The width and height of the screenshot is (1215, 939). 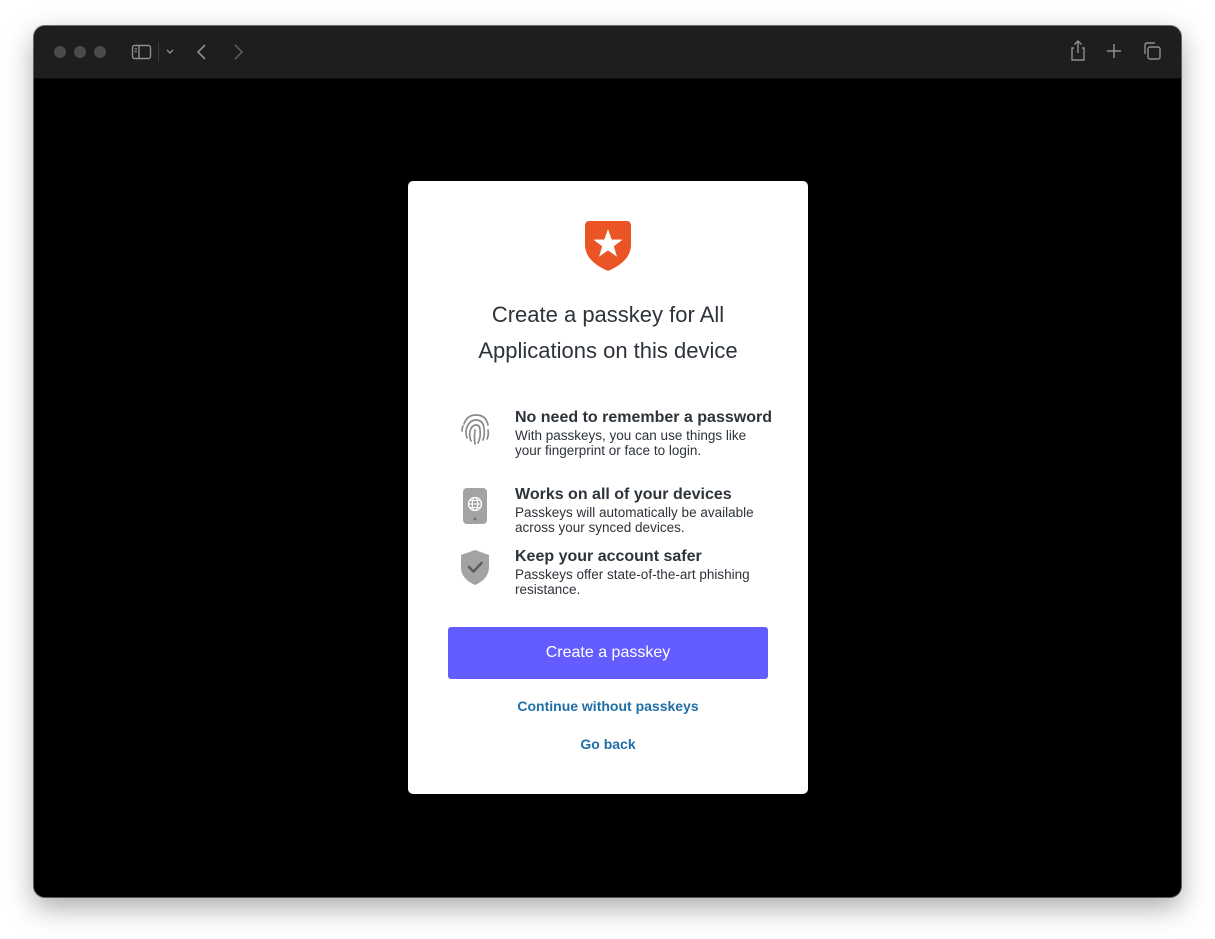 I want to click on plus-icon, so click(x=1114, y=51).